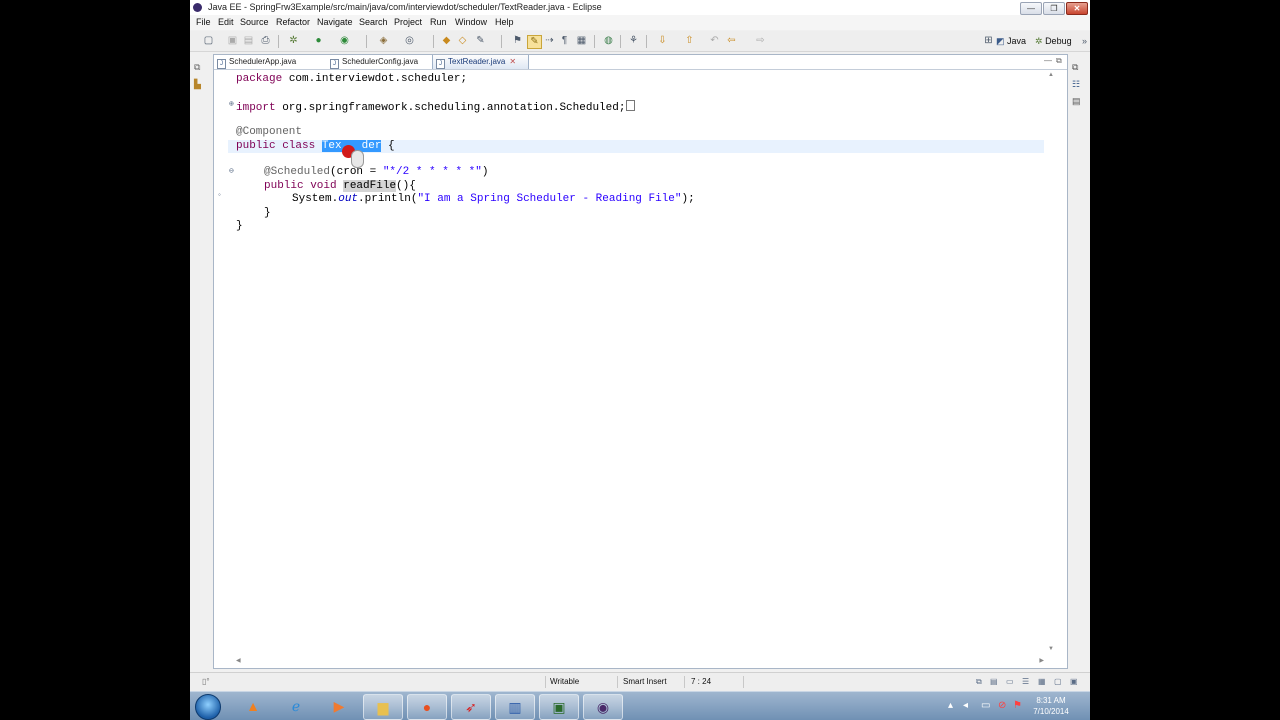 The image size is (1280, 720). What do you see at coordinates (248, 41) in the screenshot?
I see `save-all-icon: ▤` at bounding box center [248, 41].